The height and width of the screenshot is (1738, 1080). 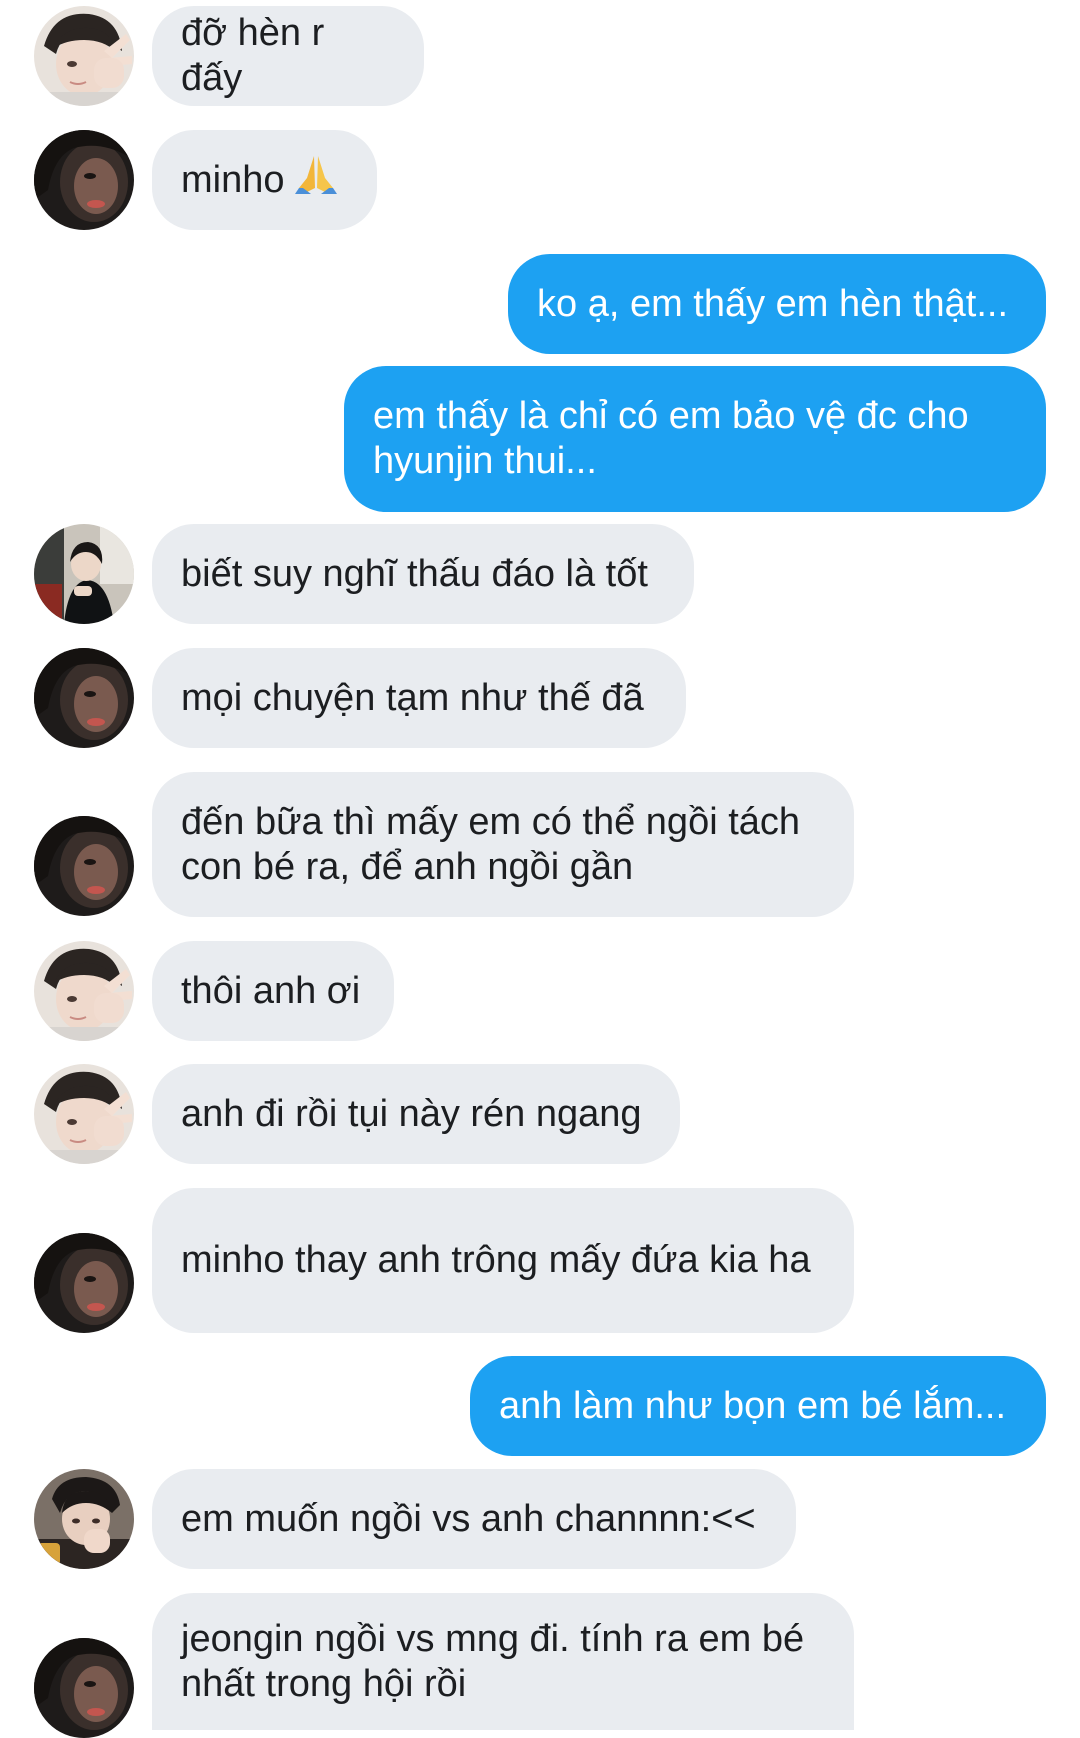 I want to click on incoming-message-bubble: thôi anh ơi, so click(x=273, y=991).